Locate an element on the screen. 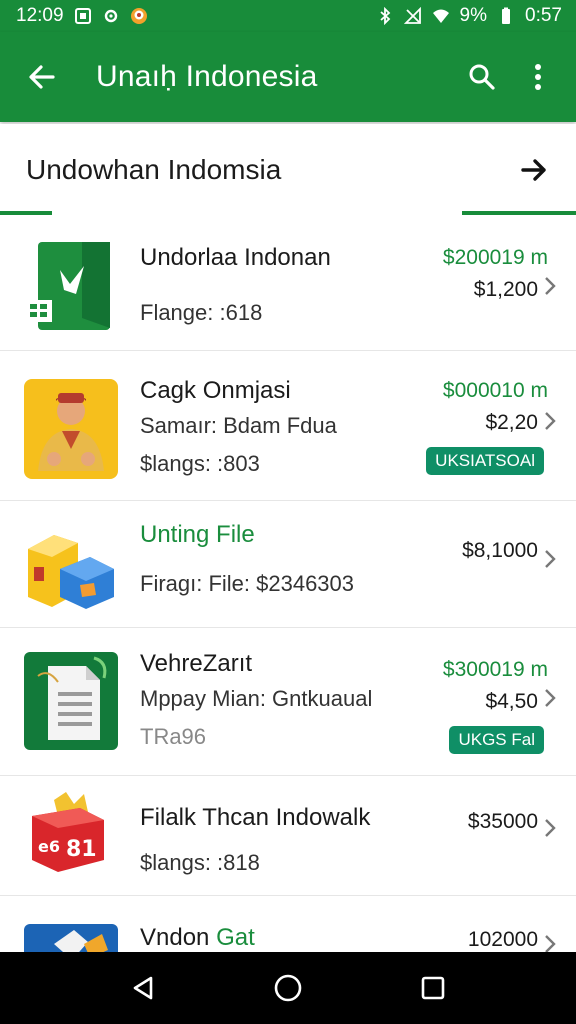  item-price: $000010 m $2,20 UKSIATSOAl is located at coordinates (487, 427).